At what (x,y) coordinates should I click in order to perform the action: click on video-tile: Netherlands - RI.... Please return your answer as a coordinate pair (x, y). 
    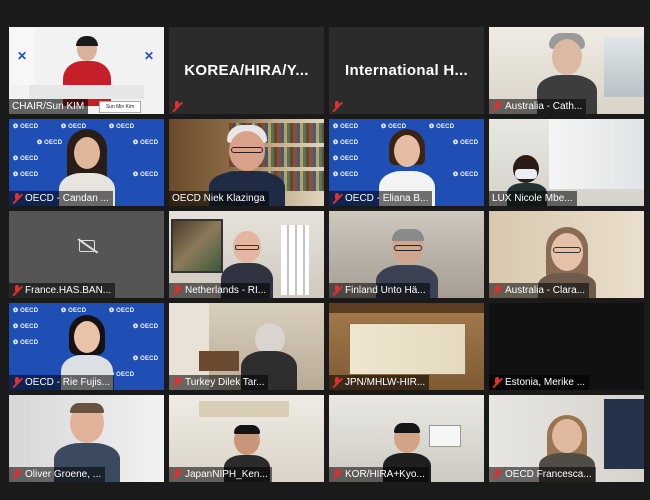
    Looking at the image, I should click on (246, 254).